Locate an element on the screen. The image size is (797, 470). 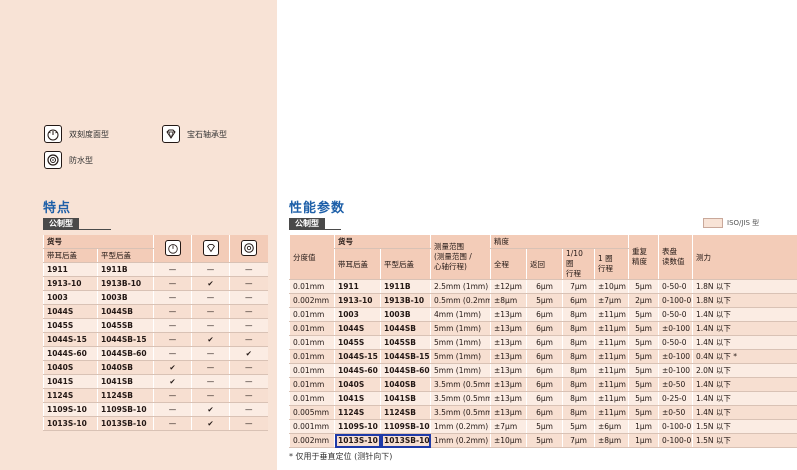
specs-cell-flat: 1013SB-10 is located at coordinates (405, 440).